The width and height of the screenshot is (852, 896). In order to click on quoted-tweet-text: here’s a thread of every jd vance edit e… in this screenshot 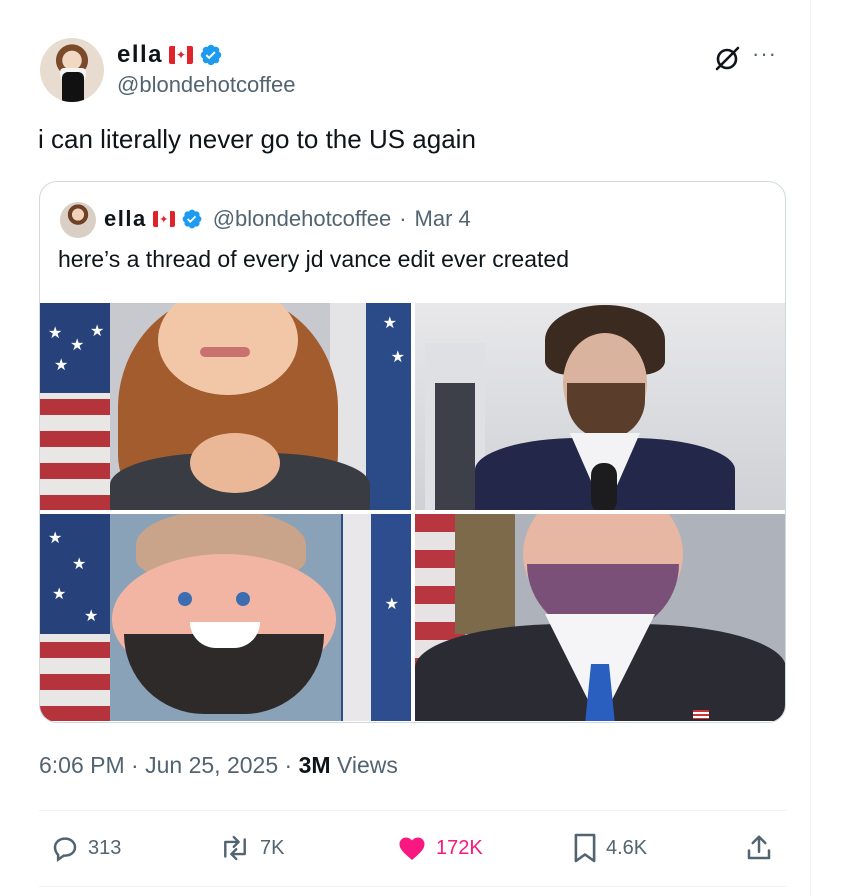, I will do `click(313, 259)`.